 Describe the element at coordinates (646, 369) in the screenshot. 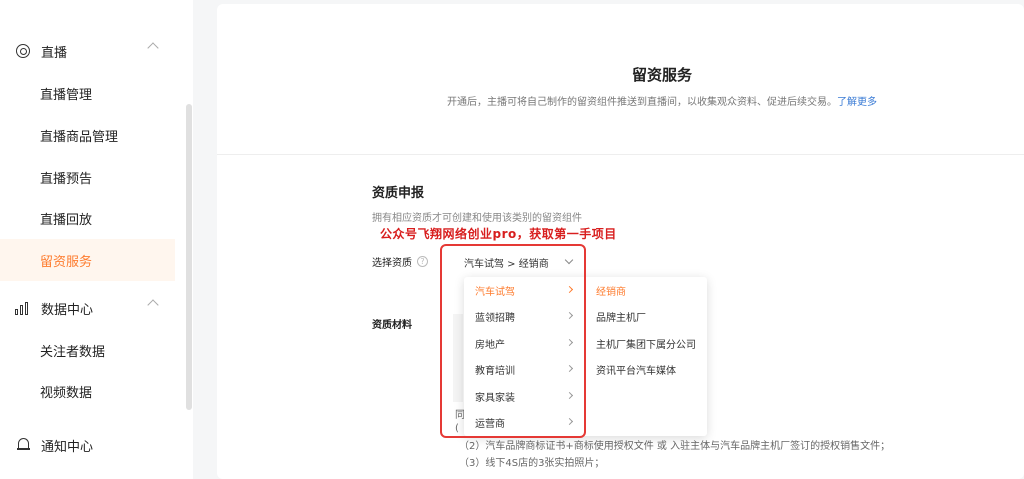

I see `sub-option: 资讯平台汽车媒体` at that location.